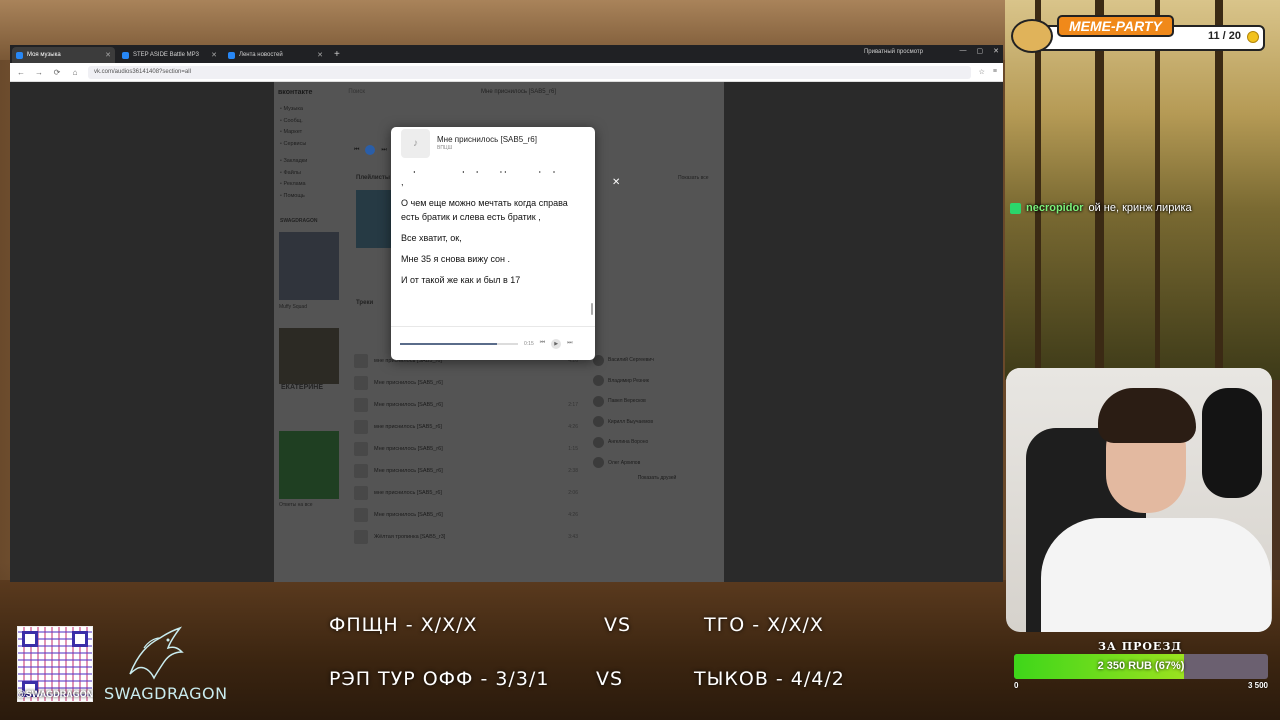 The height and width of the screenshot is (720, 1280). I want to click on menu-bookmarks: Закладки, so click(293, 162).